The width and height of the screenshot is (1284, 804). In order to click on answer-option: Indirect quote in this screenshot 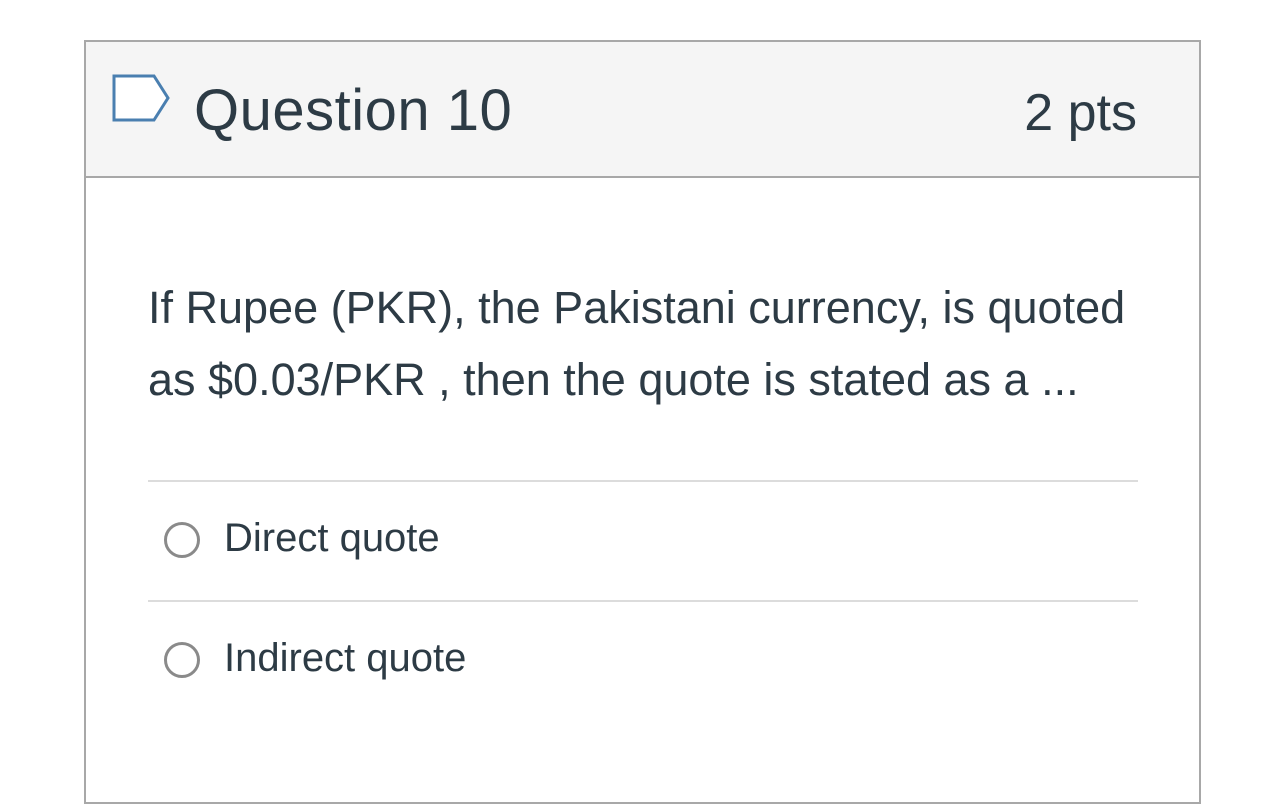, I will do `click(643, 660)`.